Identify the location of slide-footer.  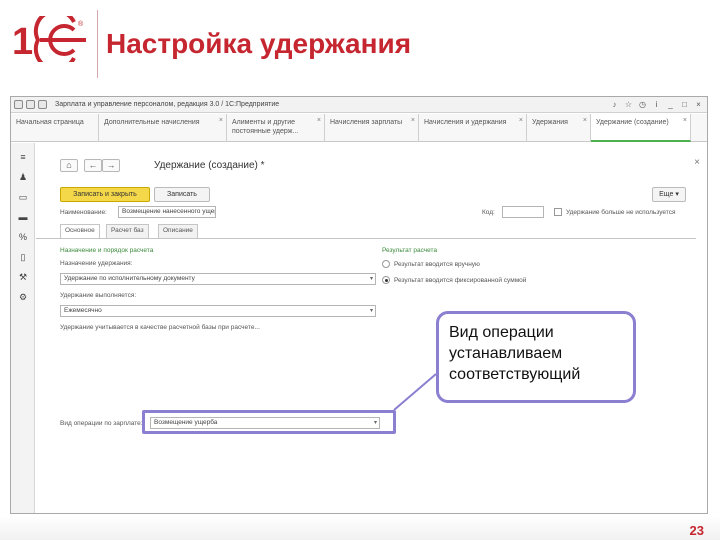
(360, 528).